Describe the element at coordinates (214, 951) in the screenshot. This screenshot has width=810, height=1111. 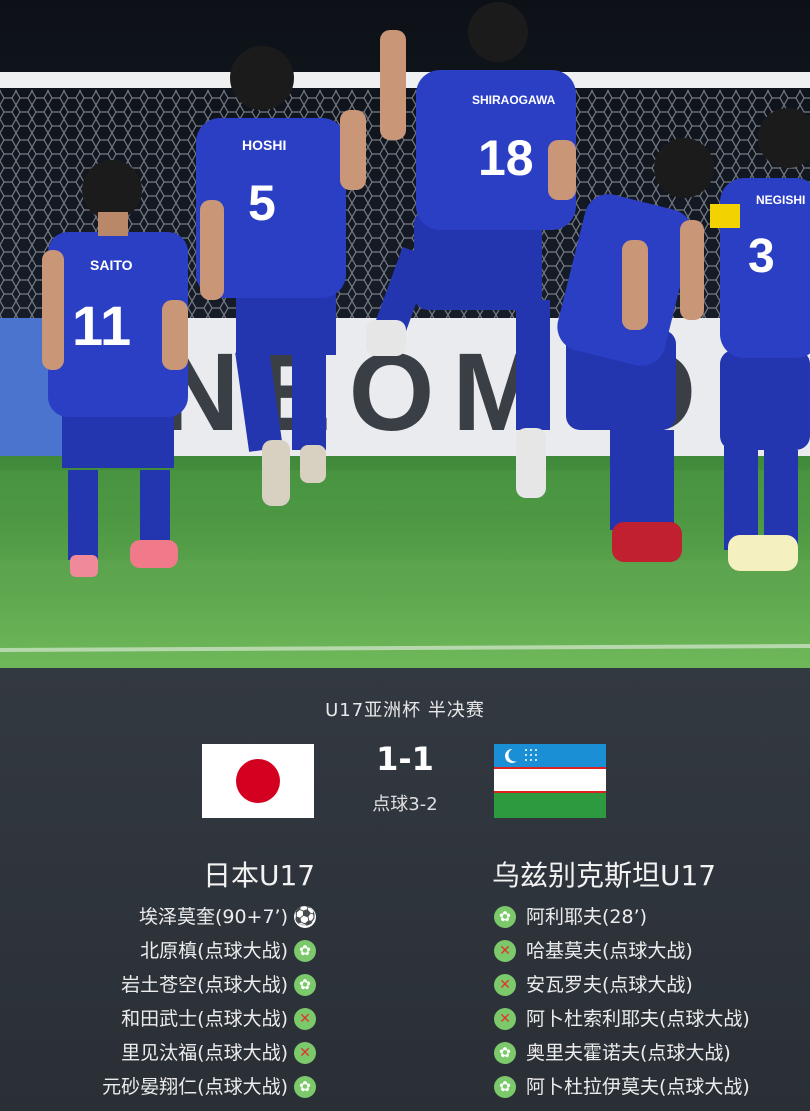
I see `event-text: 北原槙(点球大战)` at that location.